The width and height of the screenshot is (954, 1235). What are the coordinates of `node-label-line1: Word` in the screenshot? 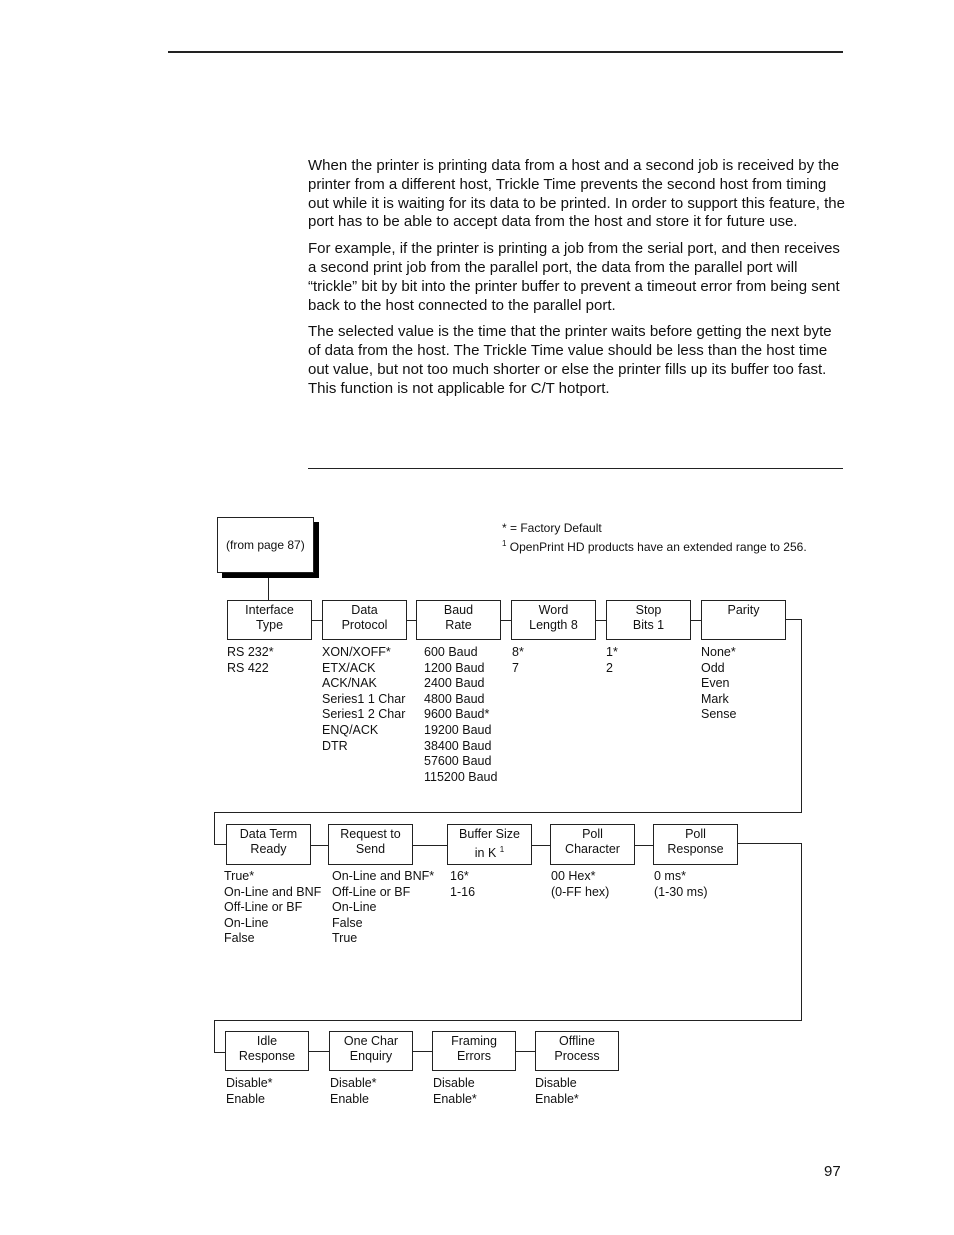 It's located at (553, 610).